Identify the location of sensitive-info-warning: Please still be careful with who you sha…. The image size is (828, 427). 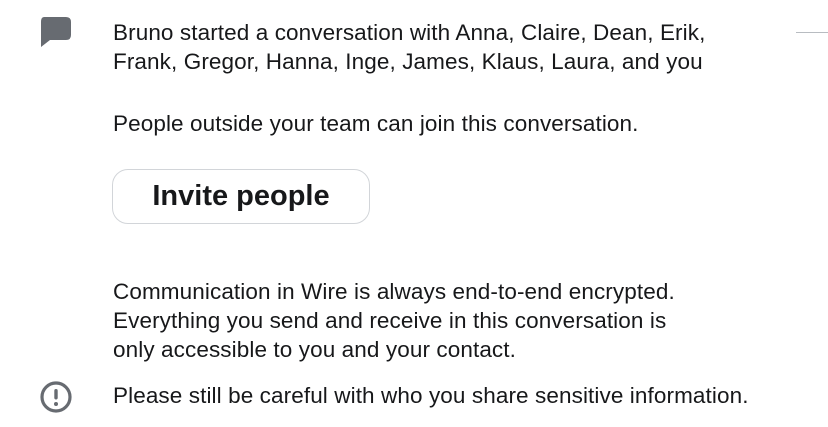
(431, 395).